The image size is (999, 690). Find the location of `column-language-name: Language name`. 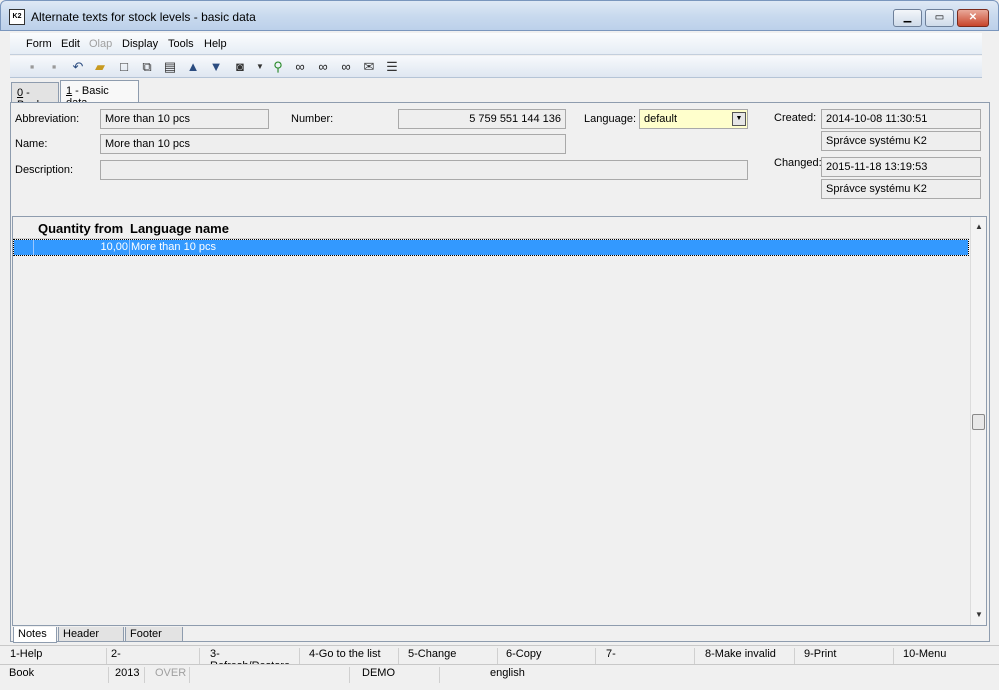

column-language-name: Language name is located at coordinates (179, 228).